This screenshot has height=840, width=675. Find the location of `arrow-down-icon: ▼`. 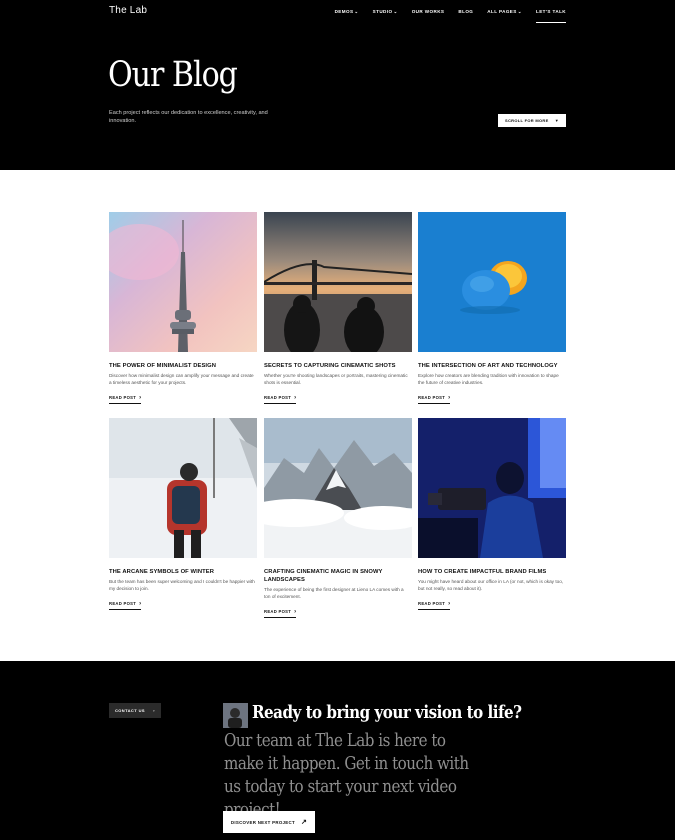

arrow-down-icon: ▼ is located at coordinates (556, 120).